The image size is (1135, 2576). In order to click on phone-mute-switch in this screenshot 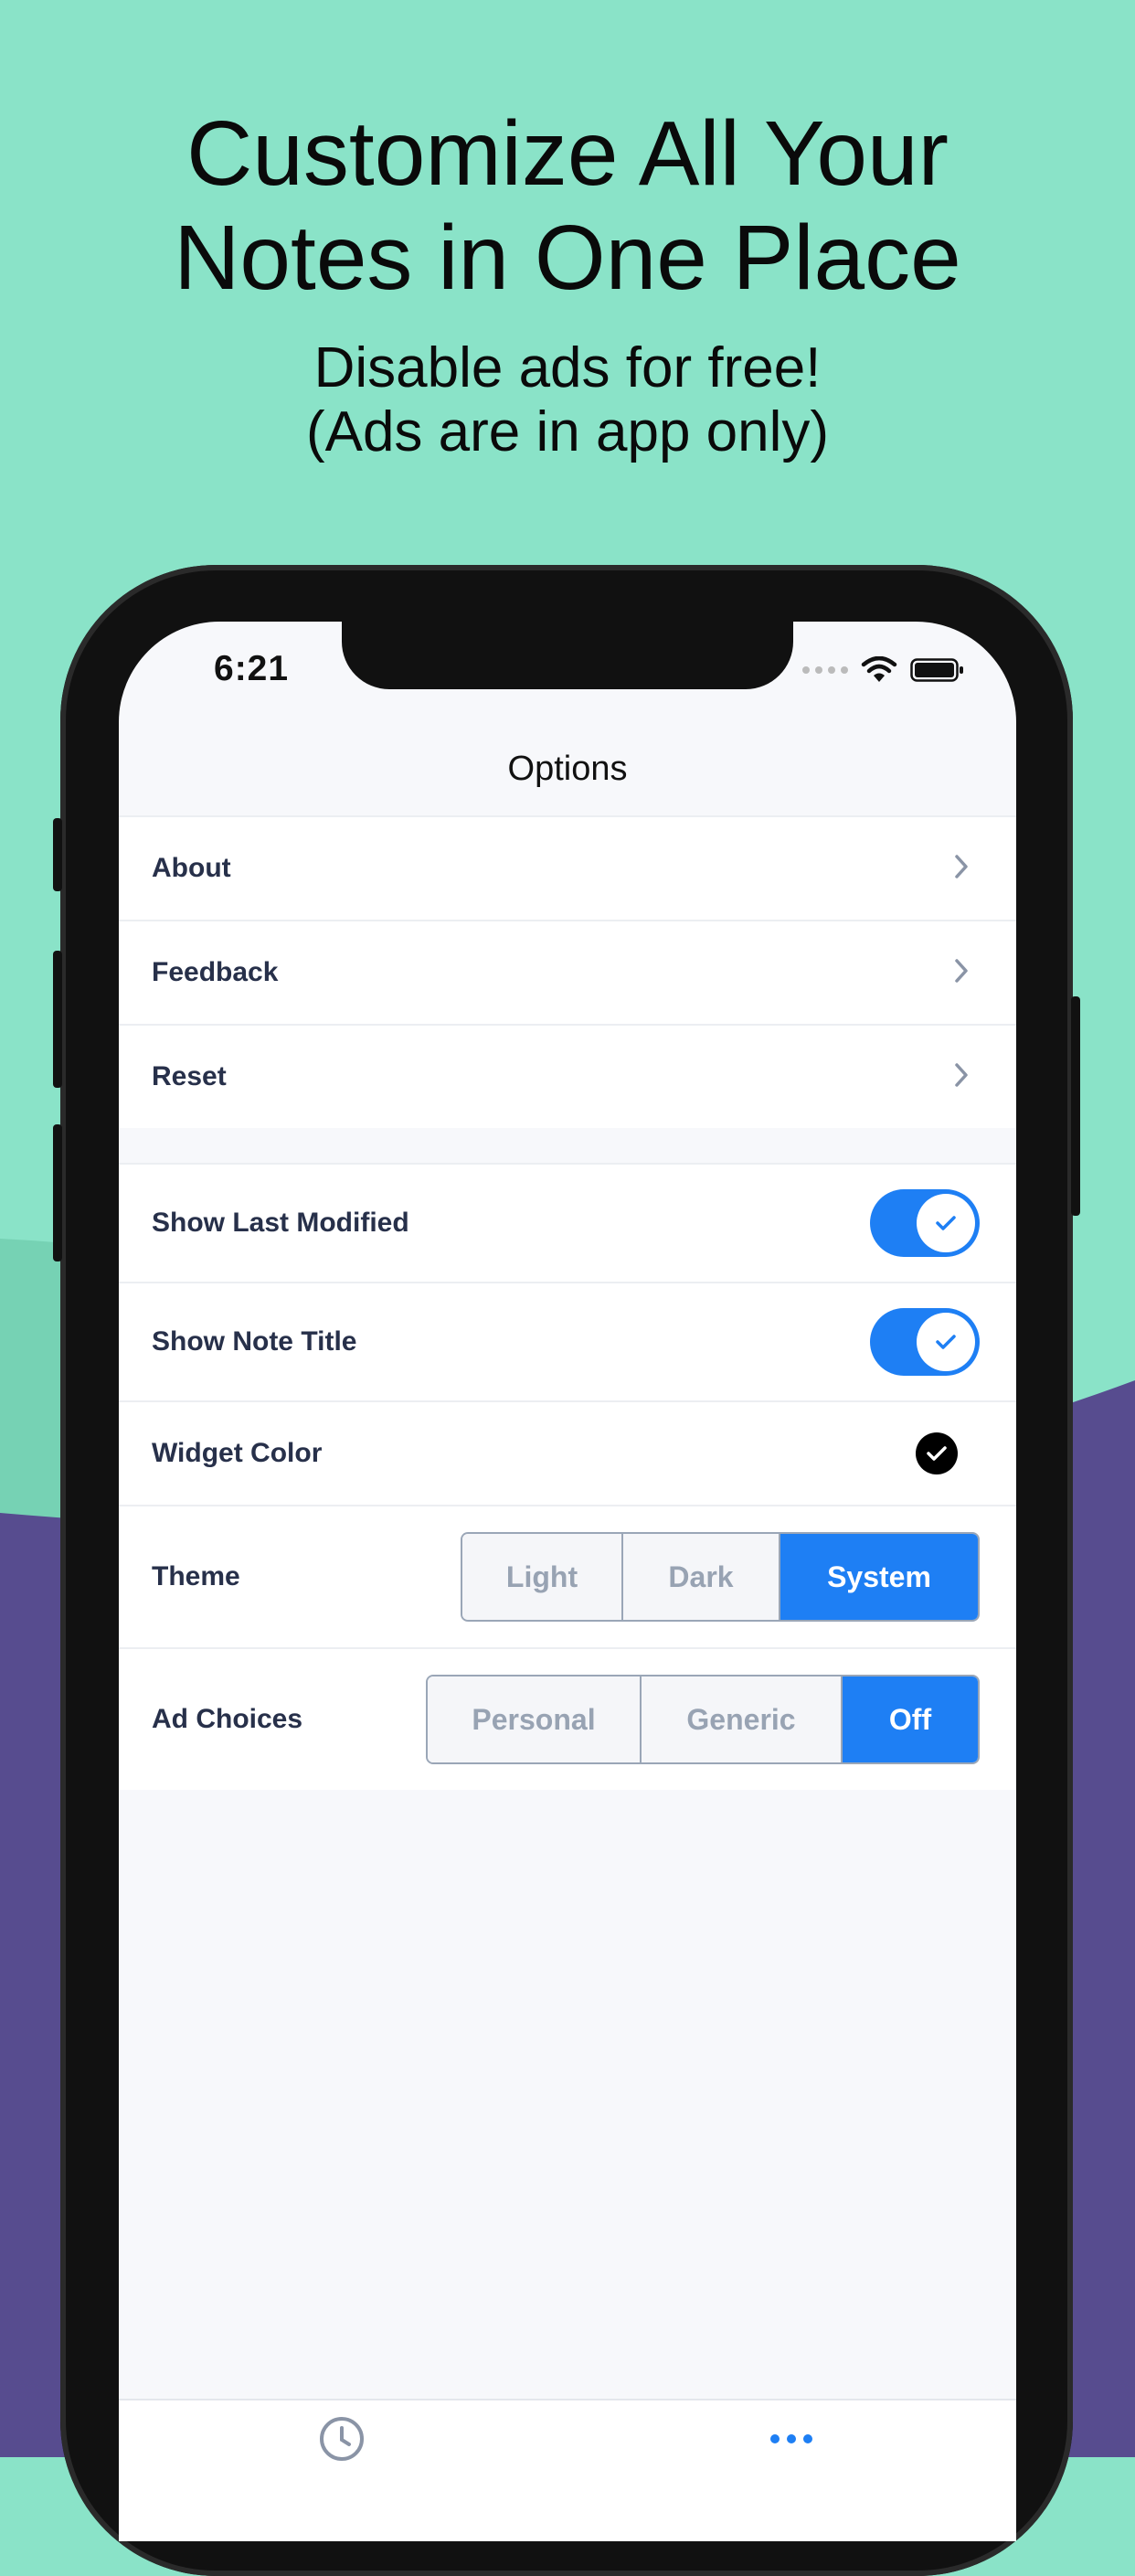, I will do `click(57, 854)`.